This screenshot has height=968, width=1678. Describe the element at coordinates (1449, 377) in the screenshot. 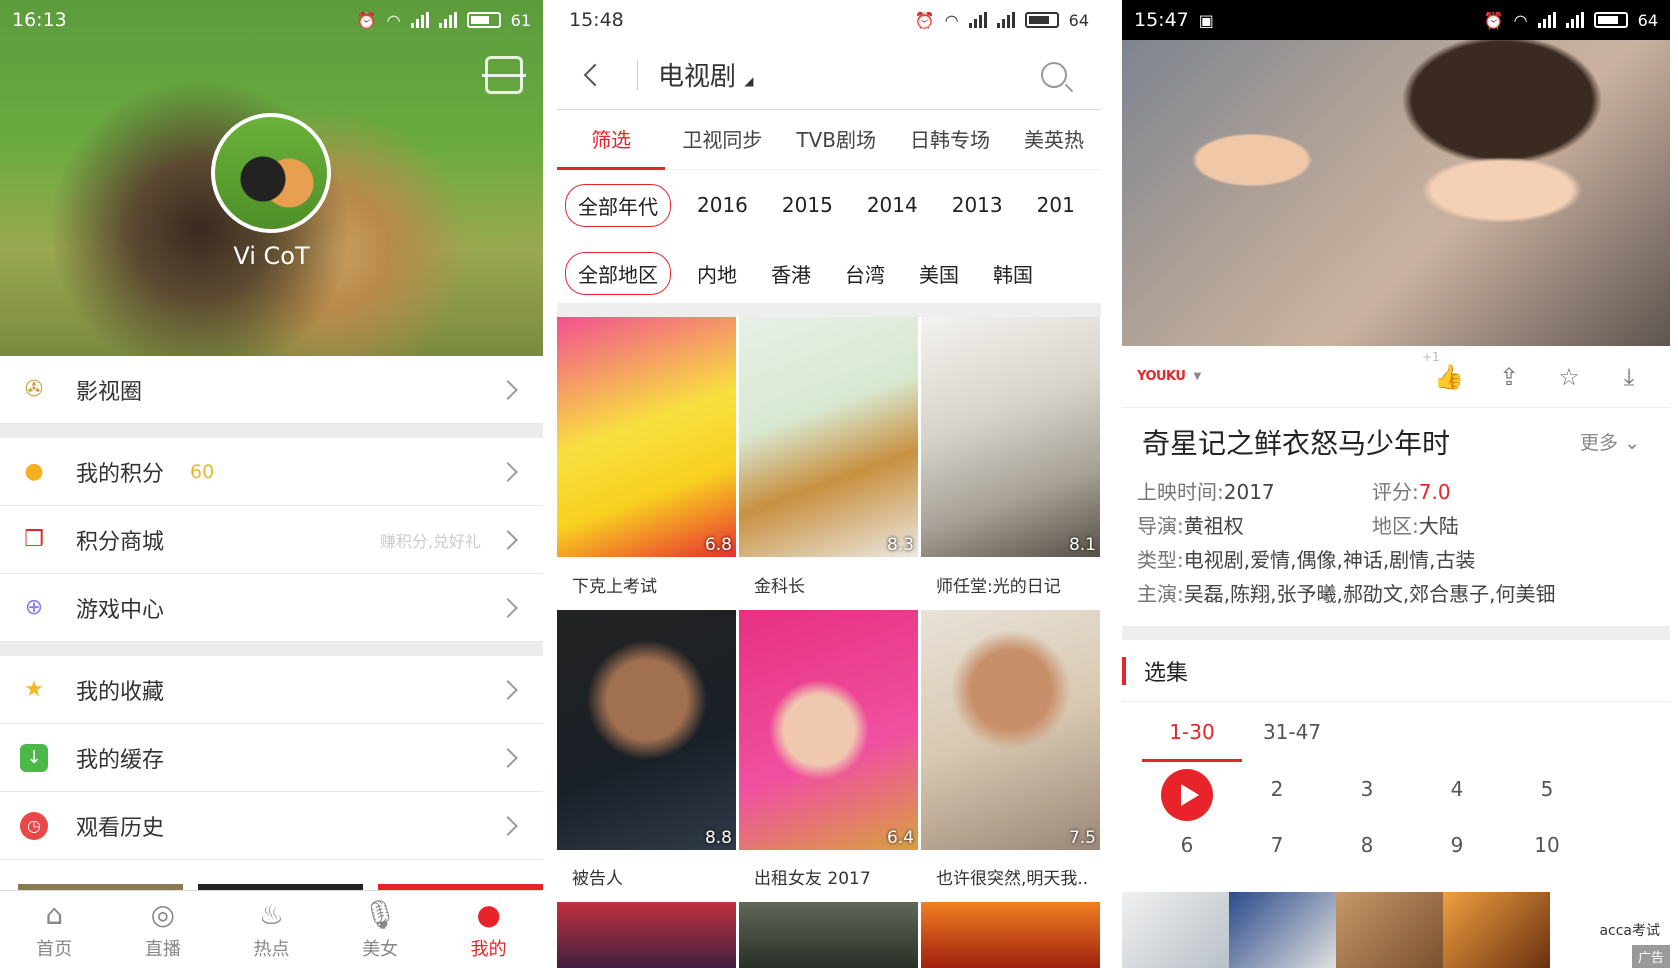

I see `thumbs-up-icon: 👍` at that location.